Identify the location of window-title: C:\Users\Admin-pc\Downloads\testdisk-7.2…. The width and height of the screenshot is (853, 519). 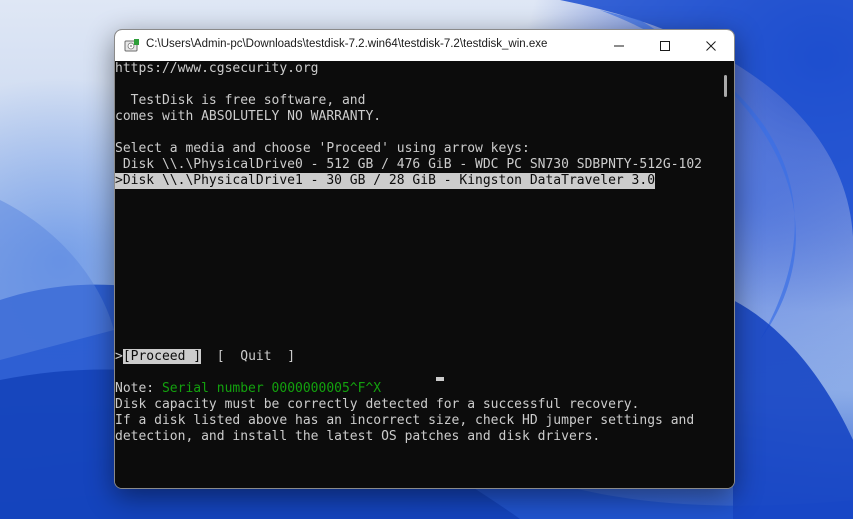
(347, 44).